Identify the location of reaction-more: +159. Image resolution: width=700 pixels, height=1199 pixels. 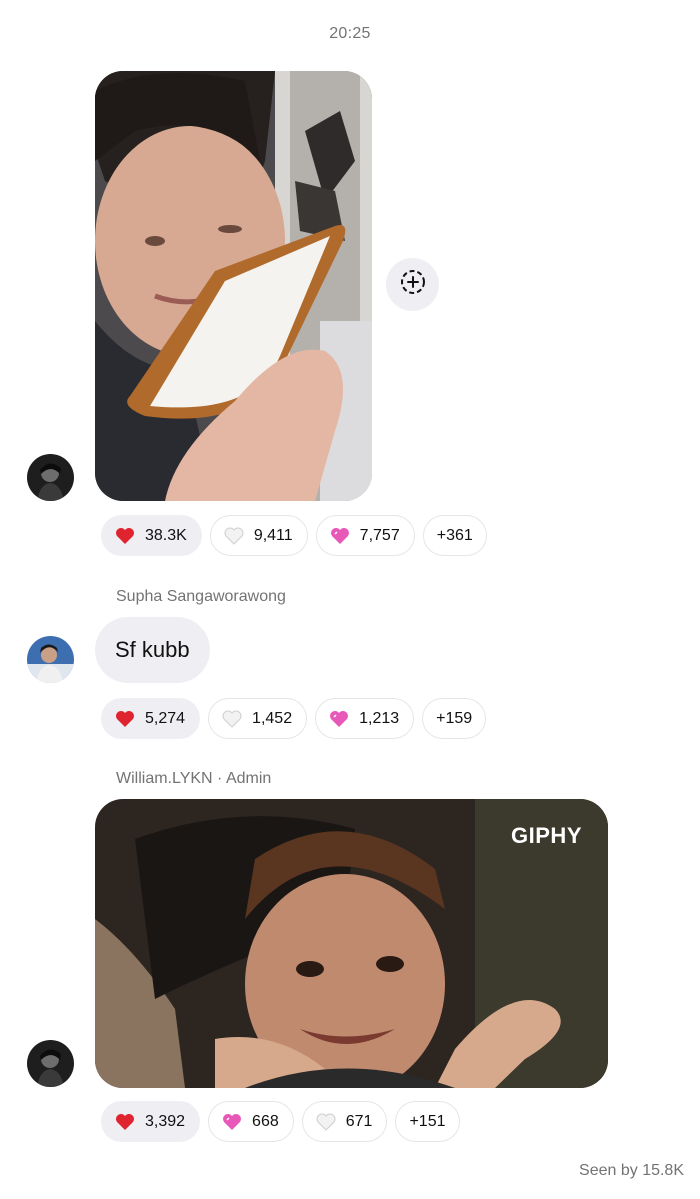
(454, 718).